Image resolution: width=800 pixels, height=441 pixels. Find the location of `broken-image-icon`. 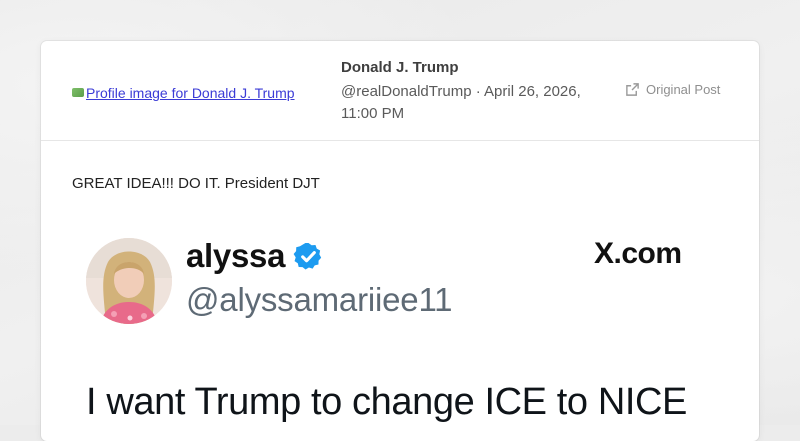

broken-image-icon is located at coordinates (78, 92).